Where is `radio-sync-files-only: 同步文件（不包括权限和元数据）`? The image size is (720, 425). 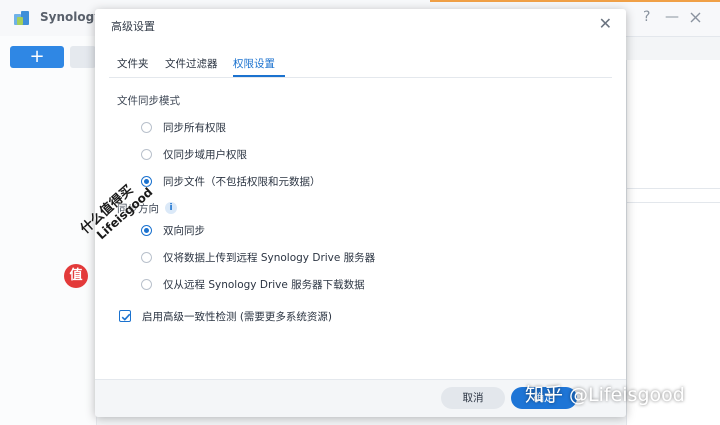
radio-sync-files-only: 同步文件（不包括权限和元数据） is located at coordinates (231, 181).